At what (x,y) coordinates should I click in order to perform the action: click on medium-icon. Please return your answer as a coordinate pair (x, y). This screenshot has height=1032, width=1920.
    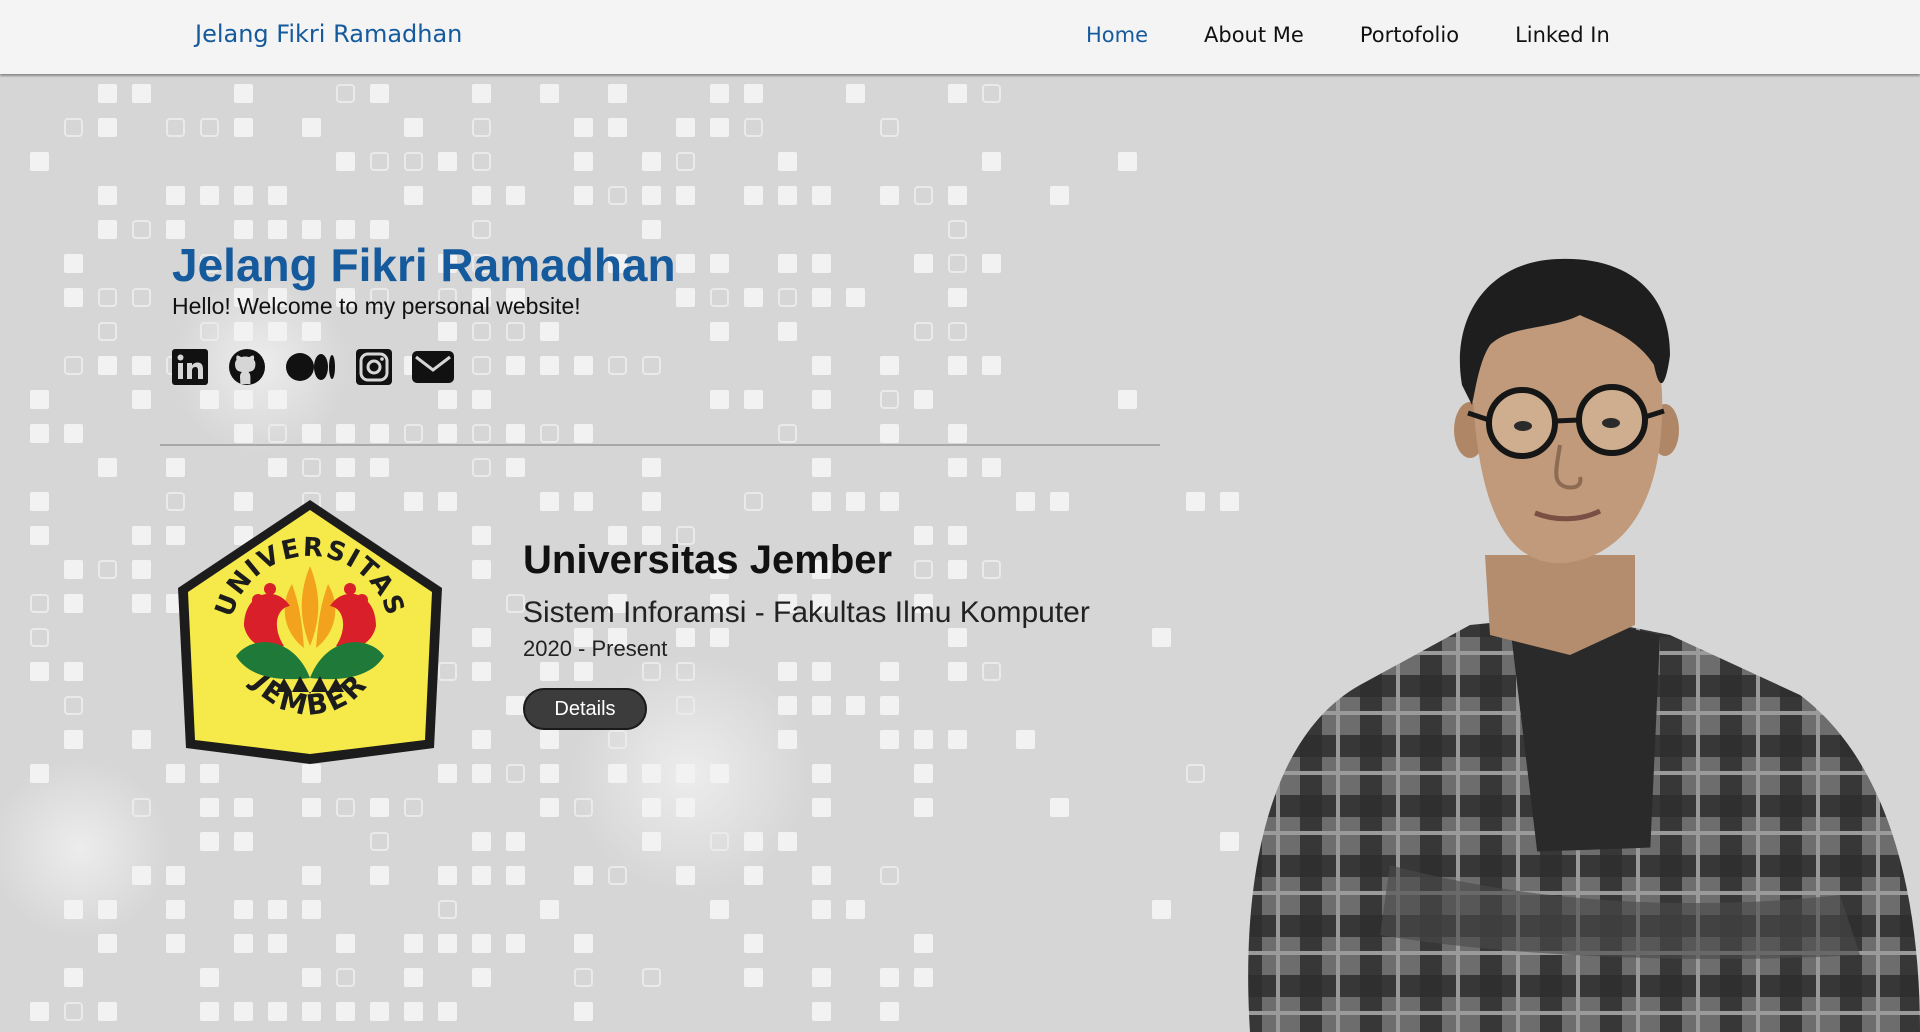
    Looking at the image, I should click on (311, 367).